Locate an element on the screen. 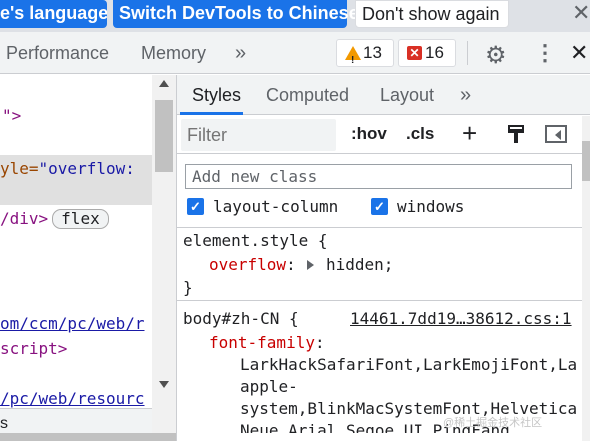 Image resolution: width=590 pixels, height=441 pixels. class-label: layout-column is located at coordinates (276, 206).